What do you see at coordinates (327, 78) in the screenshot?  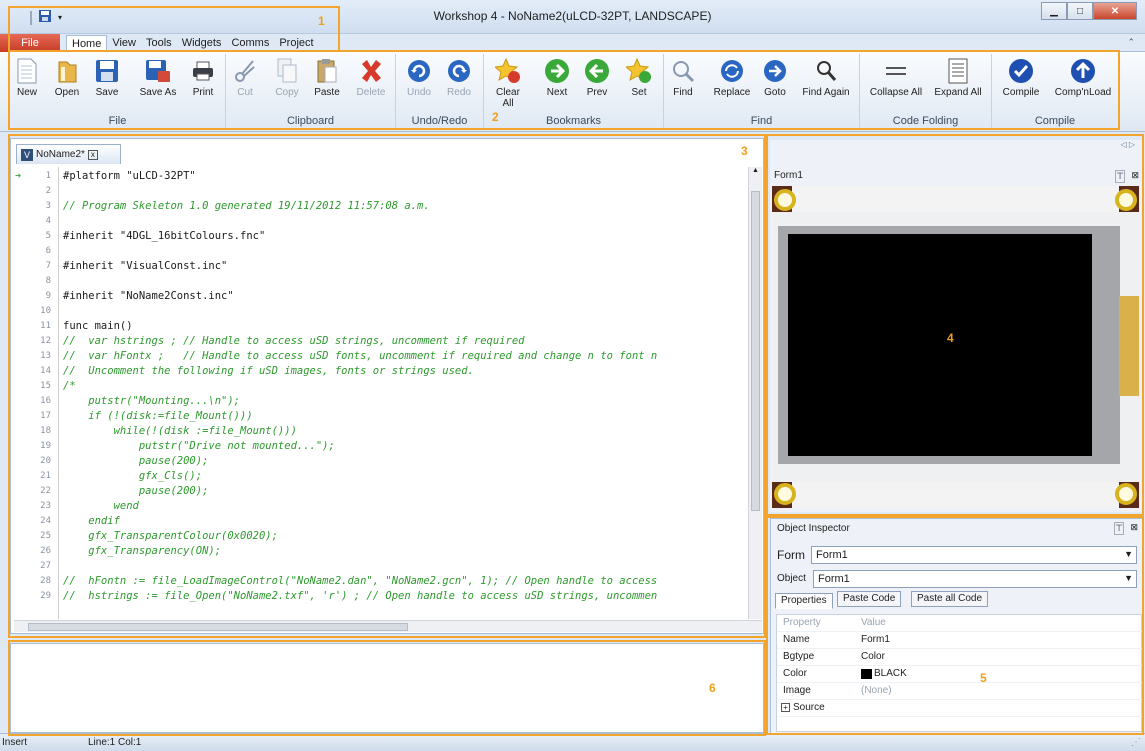 I see `paste-button: Paste` at bounding box center [327, 78].